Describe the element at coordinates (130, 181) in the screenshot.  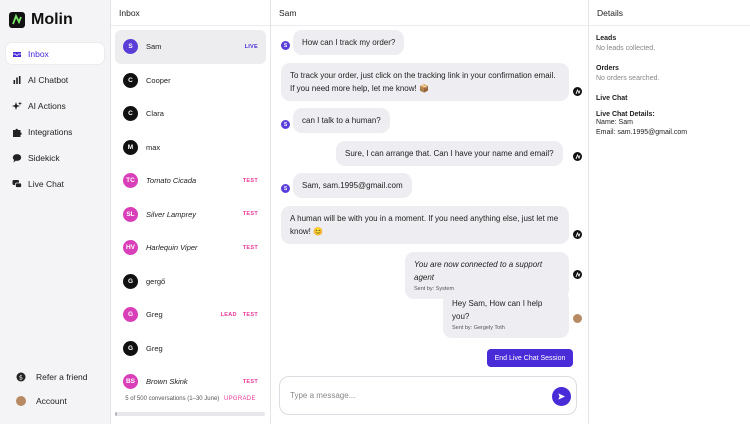
I see `avatar: TC` at that location.